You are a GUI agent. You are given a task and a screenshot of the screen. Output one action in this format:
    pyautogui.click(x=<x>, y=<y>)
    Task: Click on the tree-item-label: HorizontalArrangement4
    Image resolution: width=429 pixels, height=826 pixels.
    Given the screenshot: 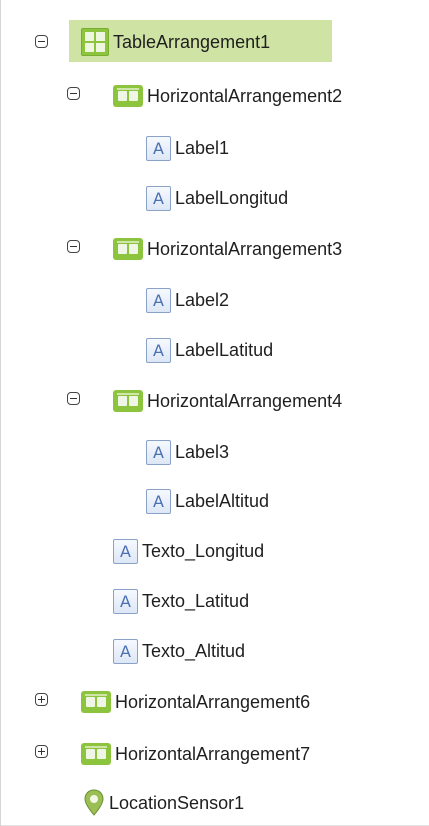 What is the action you would take?
    pyautogui.click(x=245, y=400)
    